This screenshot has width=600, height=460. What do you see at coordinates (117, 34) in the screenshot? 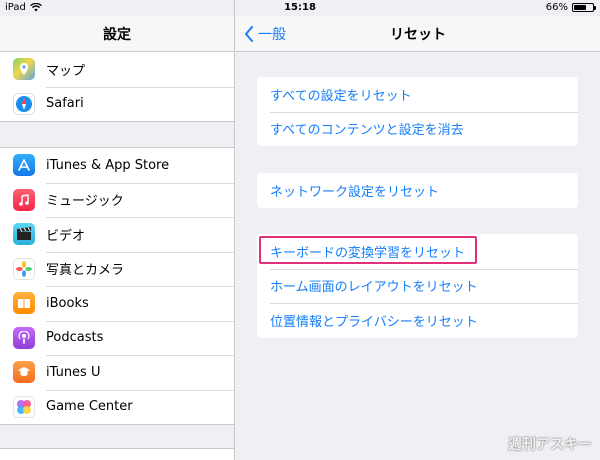
I see `sidebar-title: 設定` at bounding box center [117, 34].